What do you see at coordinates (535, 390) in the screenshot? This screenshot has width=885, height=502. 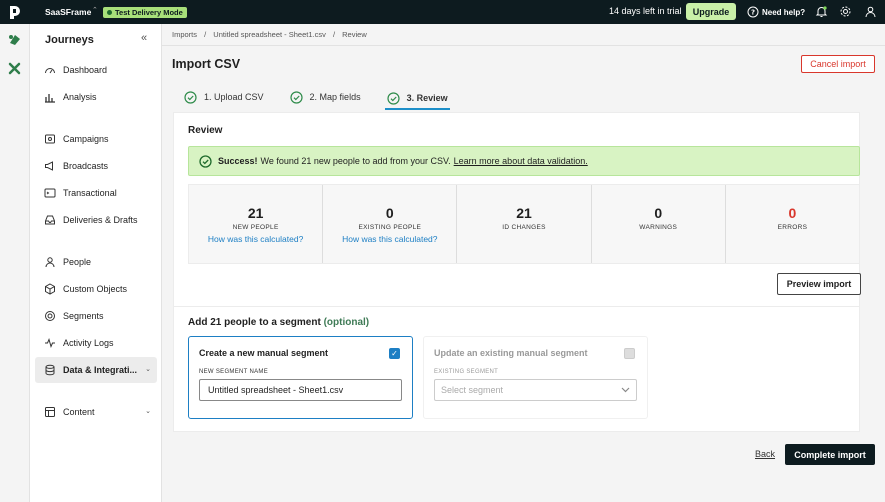 I see `existing-segment-select: Select segment` at bounding box center [535, 390].